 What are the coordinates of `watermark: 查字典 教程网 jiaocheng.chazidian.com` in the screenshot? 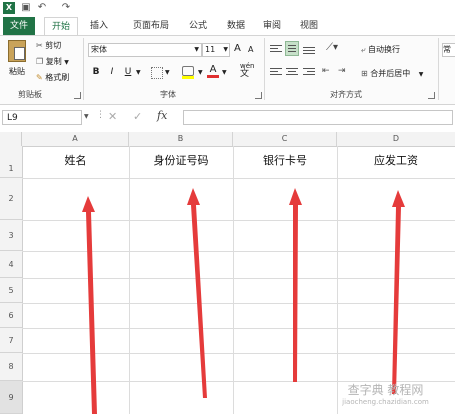 It's located at (385, 393).